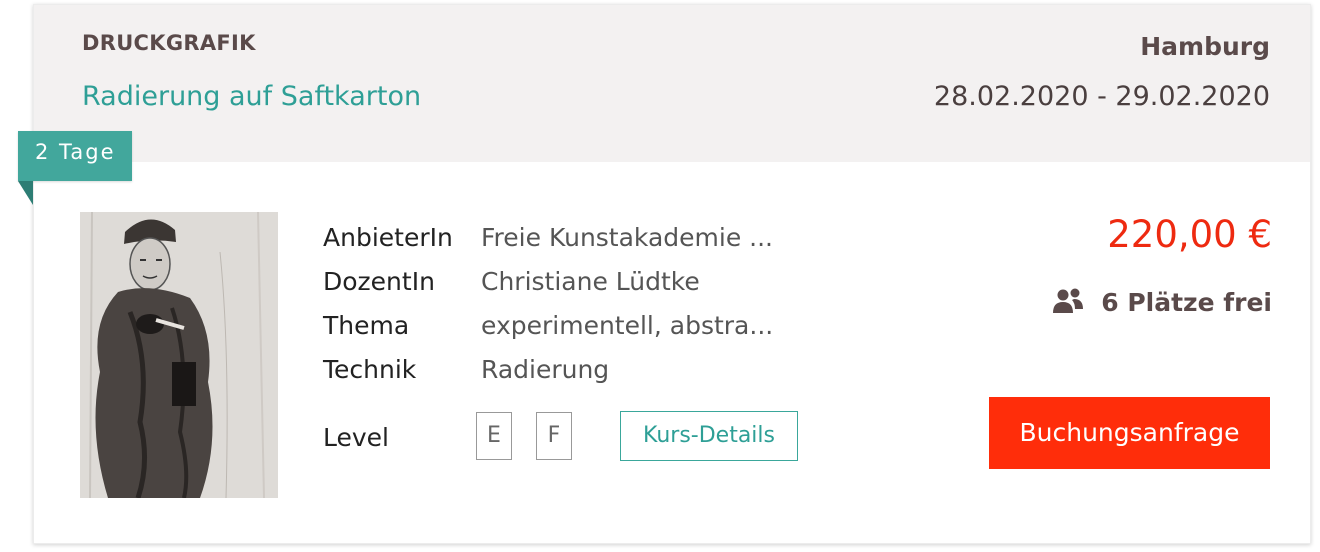 The image size is (1320, 552). I want to click on duration-badge: 2 Tage, so click(75, 156).